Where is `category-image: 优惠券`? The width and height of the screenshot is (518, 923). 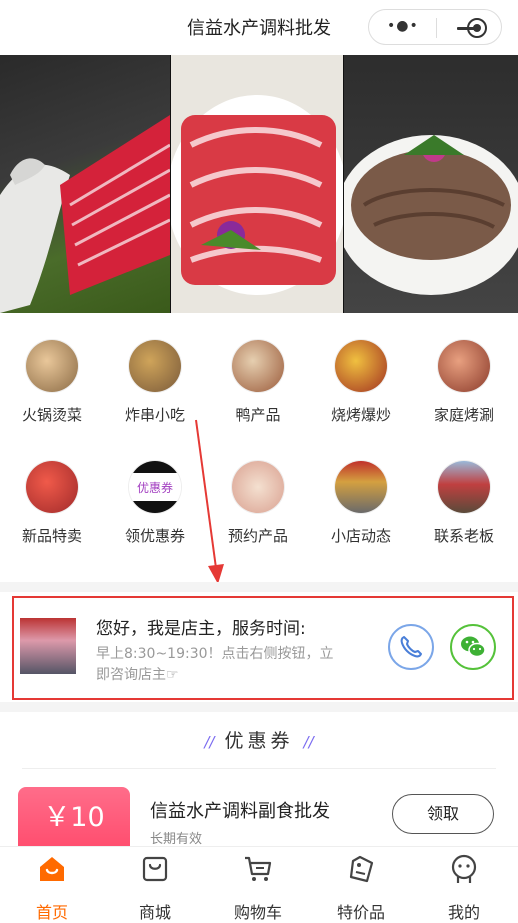
category-image: 优惠券 is located at coordinates (155, 487).